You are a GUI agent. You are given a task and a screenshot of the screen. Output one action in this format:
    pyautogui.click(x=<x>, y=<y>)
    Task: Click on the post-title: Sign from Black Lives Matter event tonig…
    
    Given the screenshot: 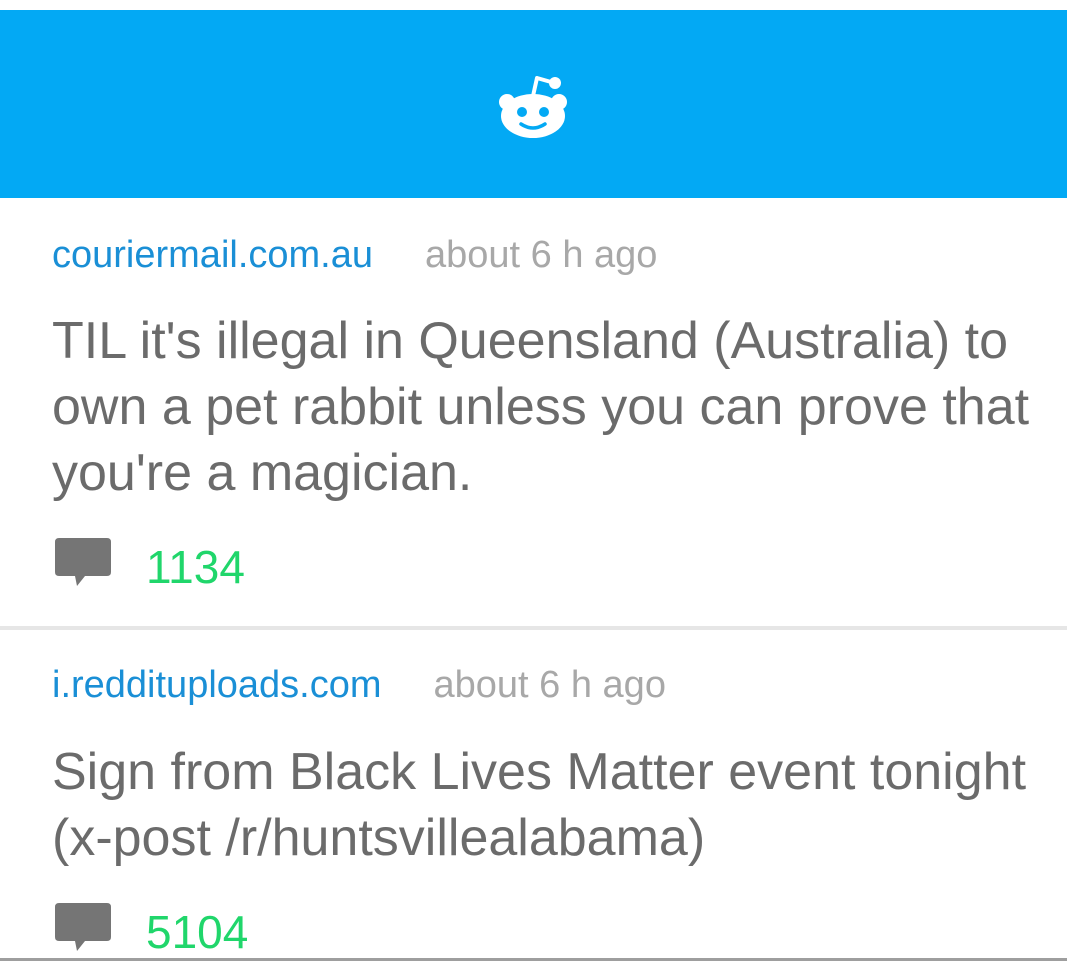 What is the action you would take?
    pyautogui.click(x=542, y=805)
    